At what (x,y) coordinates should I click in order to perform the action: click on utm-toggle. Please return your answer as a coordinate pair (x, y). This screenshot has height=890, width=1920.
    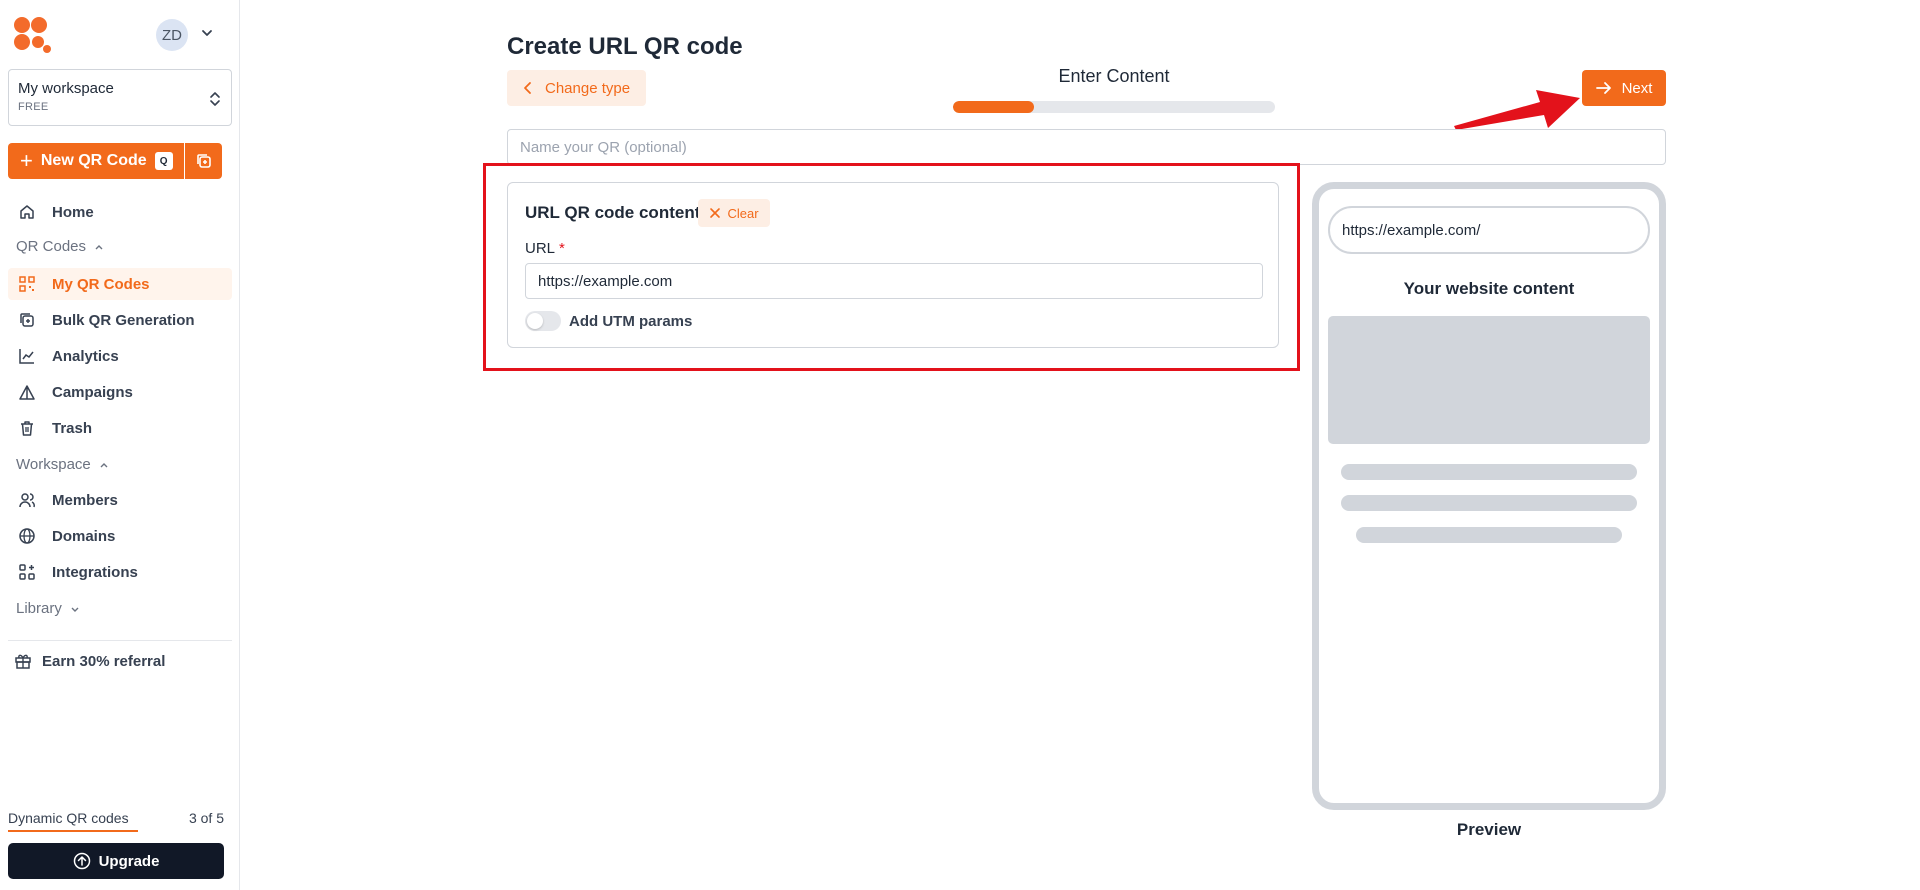
    Looking at the image, I should click on (543, 321).